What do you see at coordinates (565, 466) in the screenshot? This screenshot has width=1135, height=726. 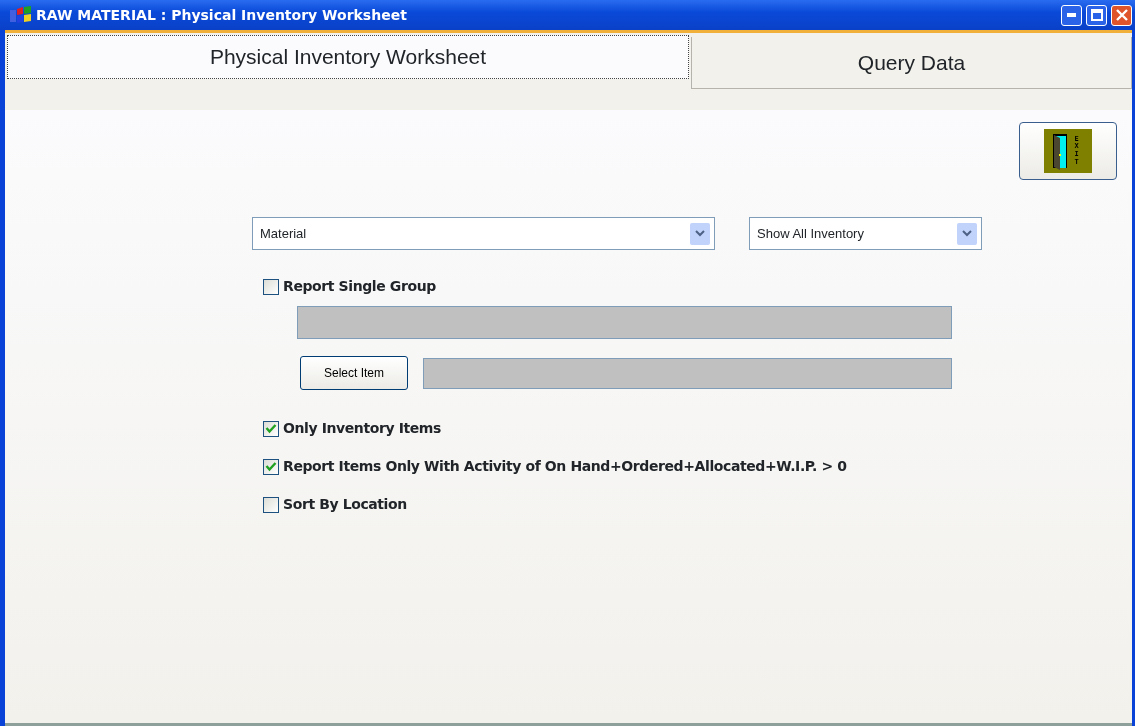 I see `checkbox-label: Report Items Only With Activity of On Hand+Ordered+Allocated+W.I.P. > 0` at bounding box center [565, 466].